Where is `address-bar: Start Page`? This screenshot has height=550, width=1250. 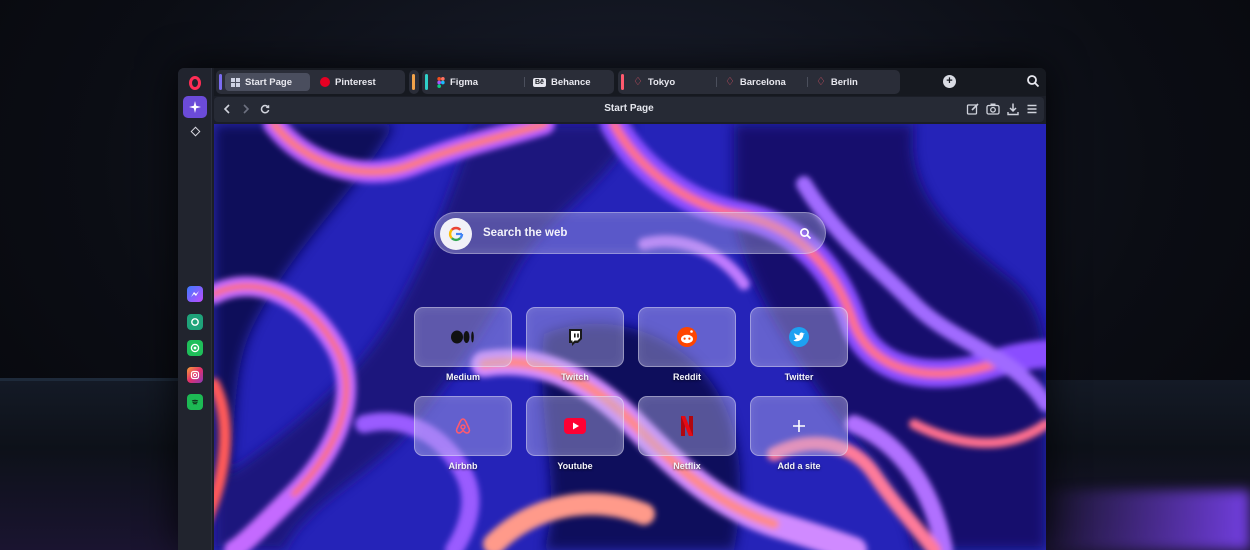 address-bar: Start Page is located at coordinates (629, 109).